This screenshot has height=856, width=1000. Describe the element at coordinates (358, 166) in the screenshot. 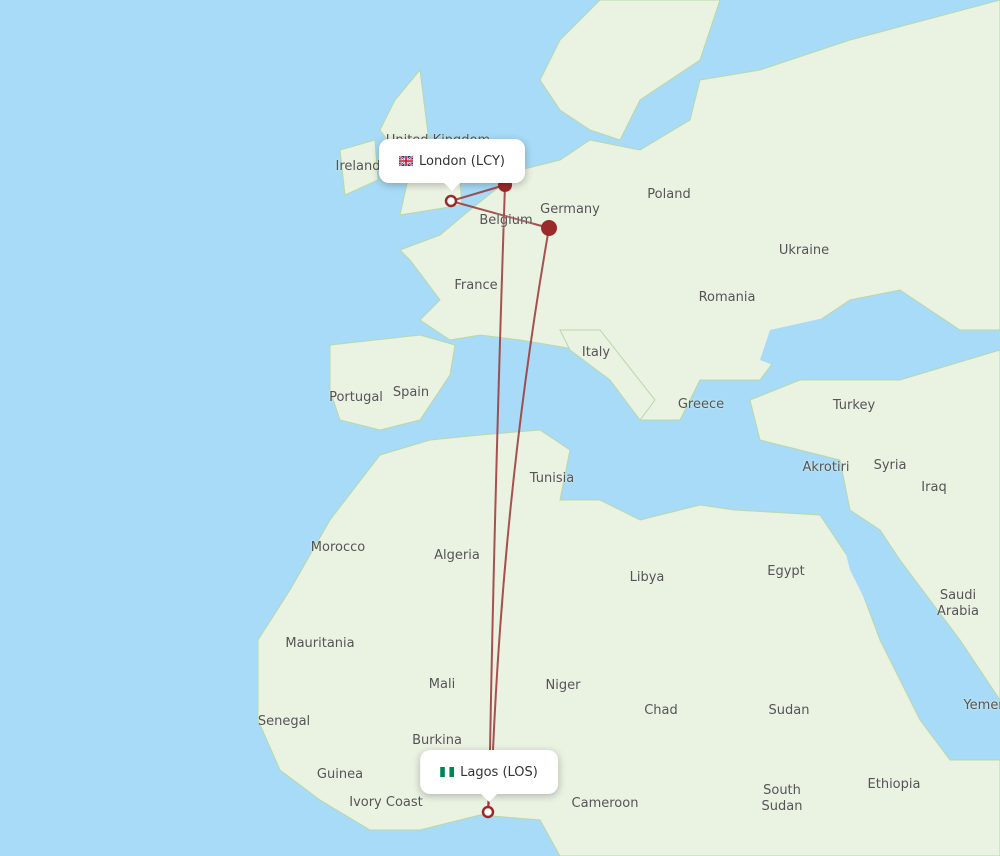

I see `map-label: Ireland` at that location.